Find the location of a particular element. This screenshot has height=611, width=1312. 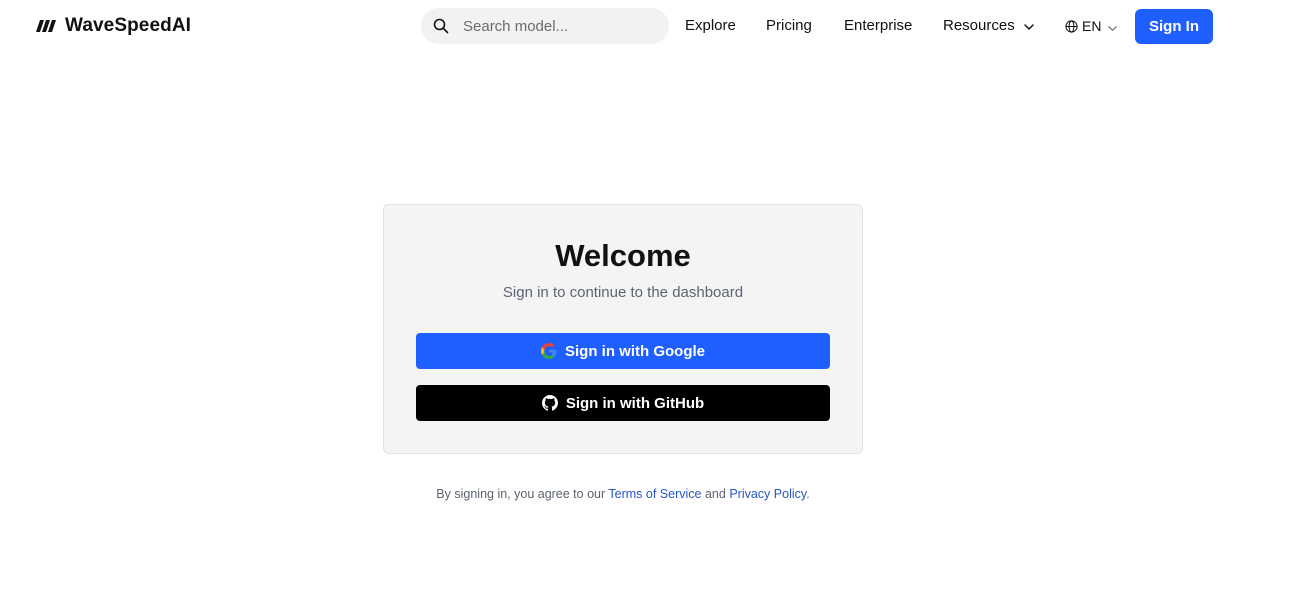

search-icon is located at coordinates (441, 26).